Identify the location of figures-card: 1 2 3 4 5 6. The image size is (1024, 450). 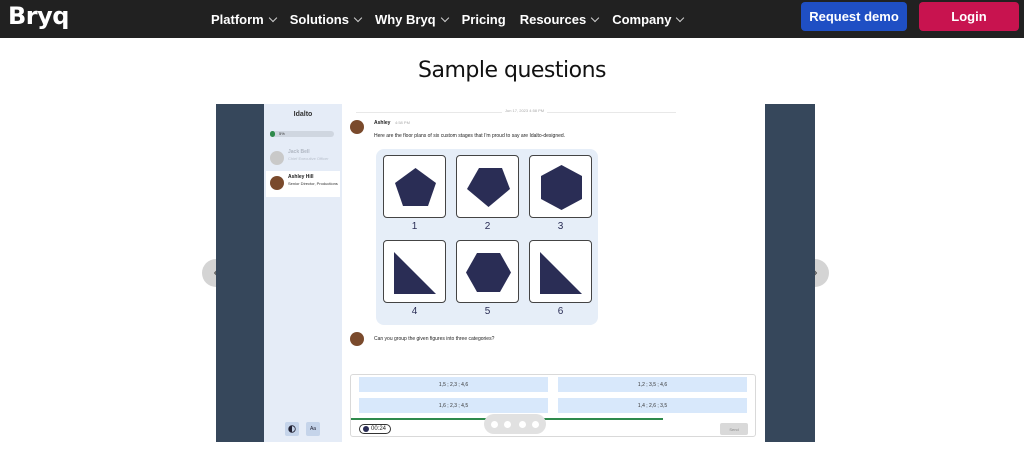
(487, 237).